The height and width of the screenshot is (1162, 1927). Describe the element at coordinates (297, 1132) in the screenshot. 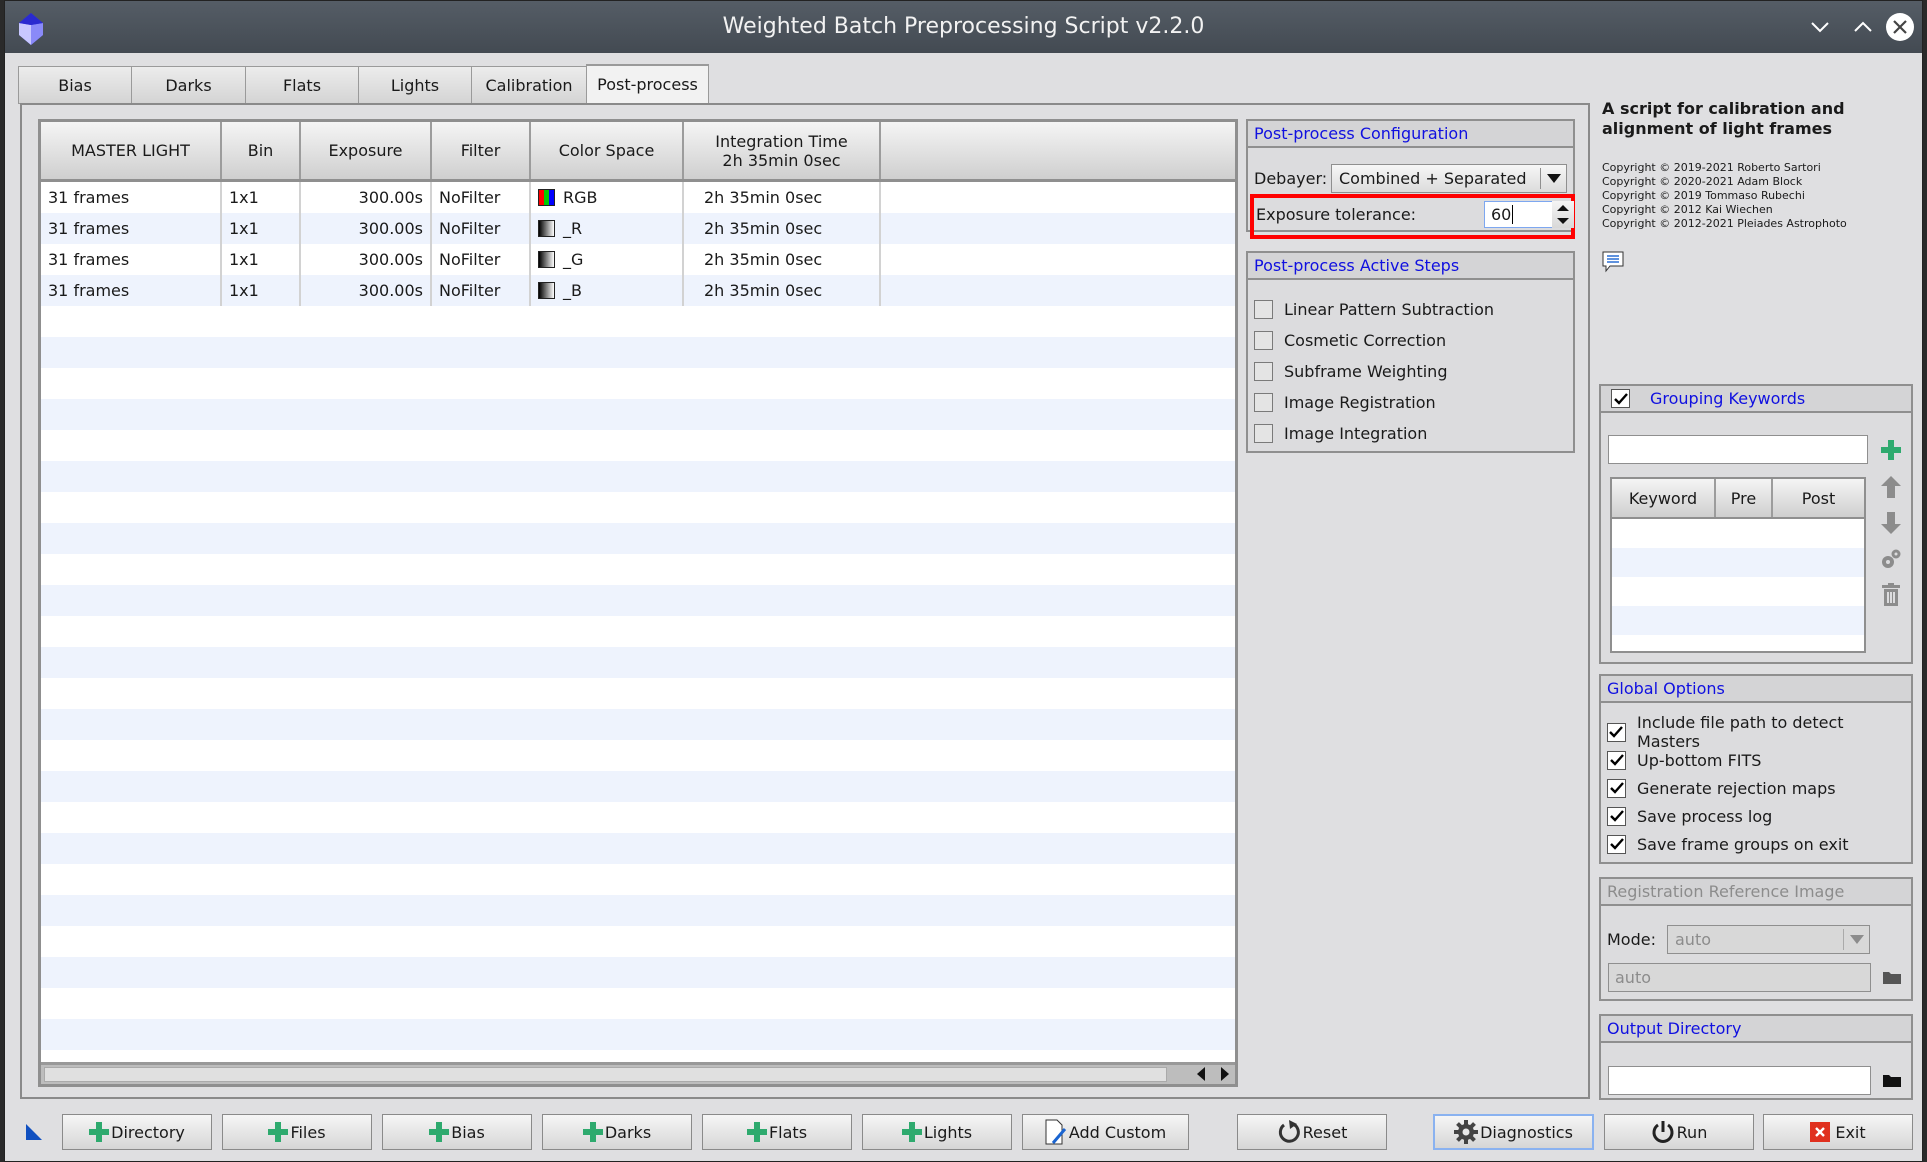

I see `add-files-button: Files` at that location.